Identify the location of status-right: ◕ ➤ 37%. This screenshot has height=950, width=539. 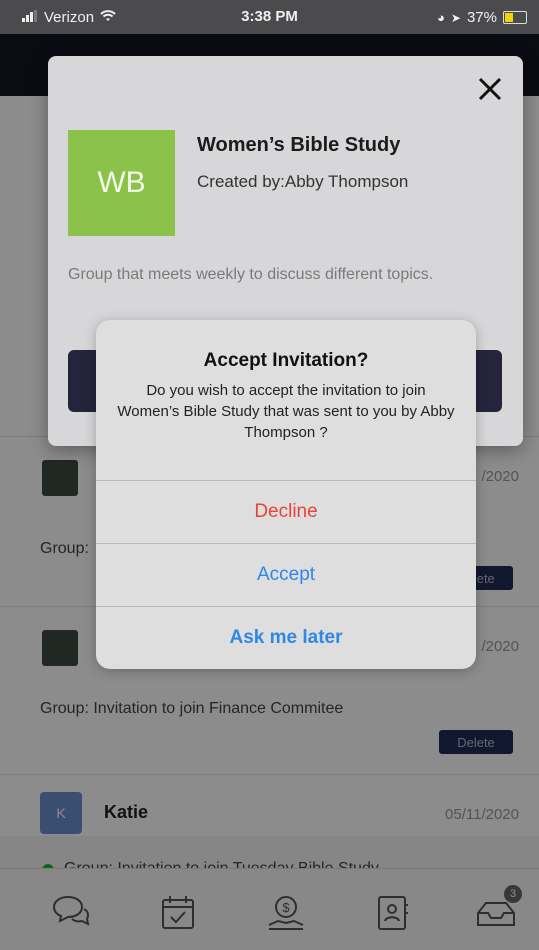
(482, 17).